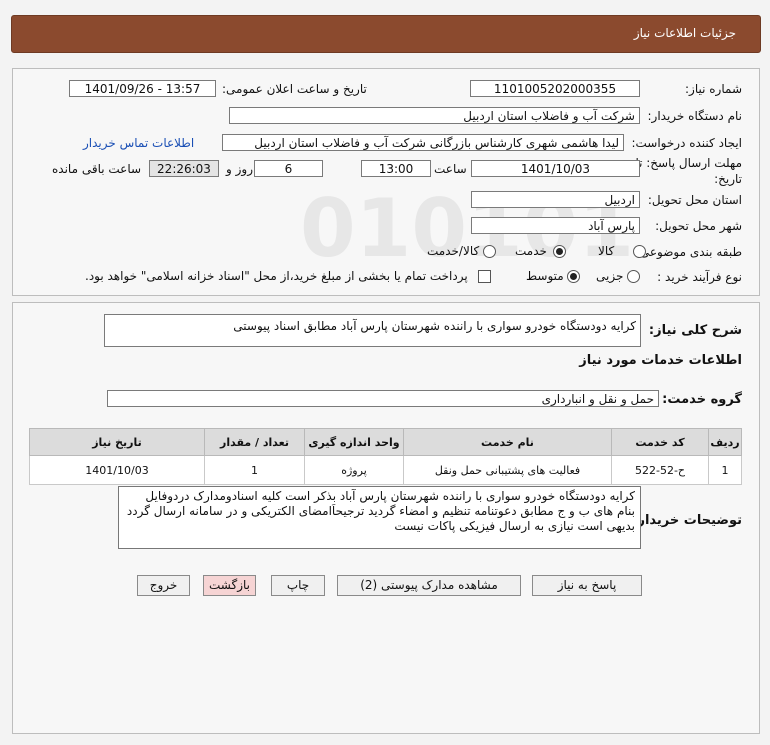 The height and width of the screenshot is (745, 770). Describe the element at coordinates (386, 34) in the screenshot. I see `page-title-bar: جزئیات اطلاعات نیاز` at that location.